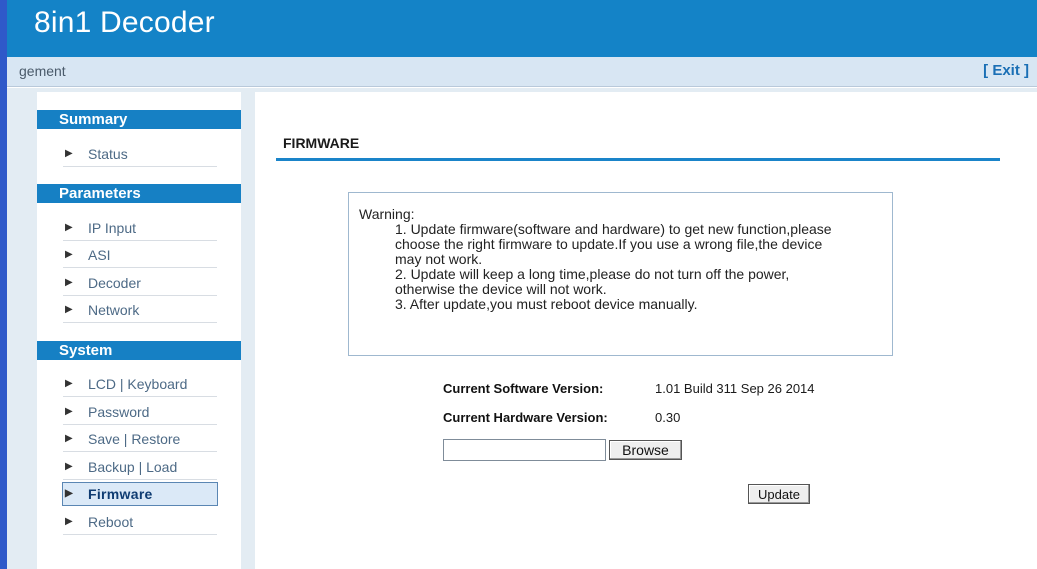 This screenshot has height=569, width=1037. What do you see at coordinates (321, 143) in the screenshot?
I see `page-title: FIRMWARE` at bounding box center [321, 143].